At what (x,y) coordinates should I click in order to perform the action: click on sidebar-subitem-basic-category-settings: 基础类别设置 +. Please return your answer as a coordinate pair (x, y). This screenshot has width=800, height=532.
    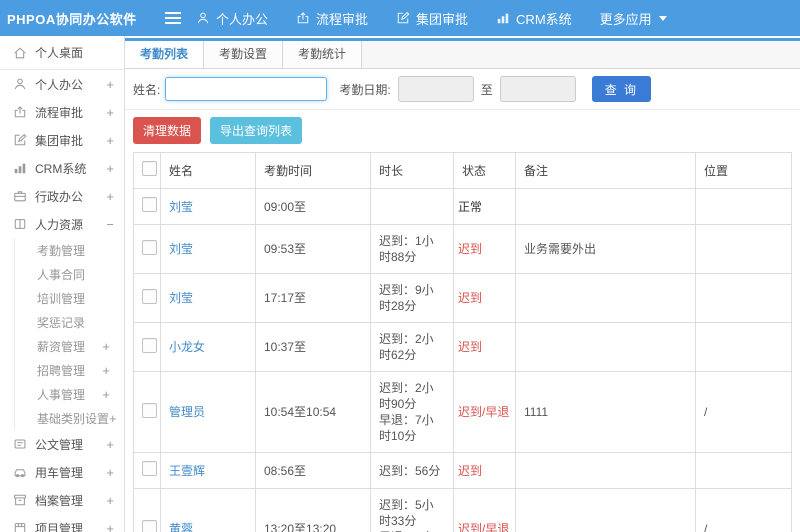
    Looking at the image, I should click on (69, 418).